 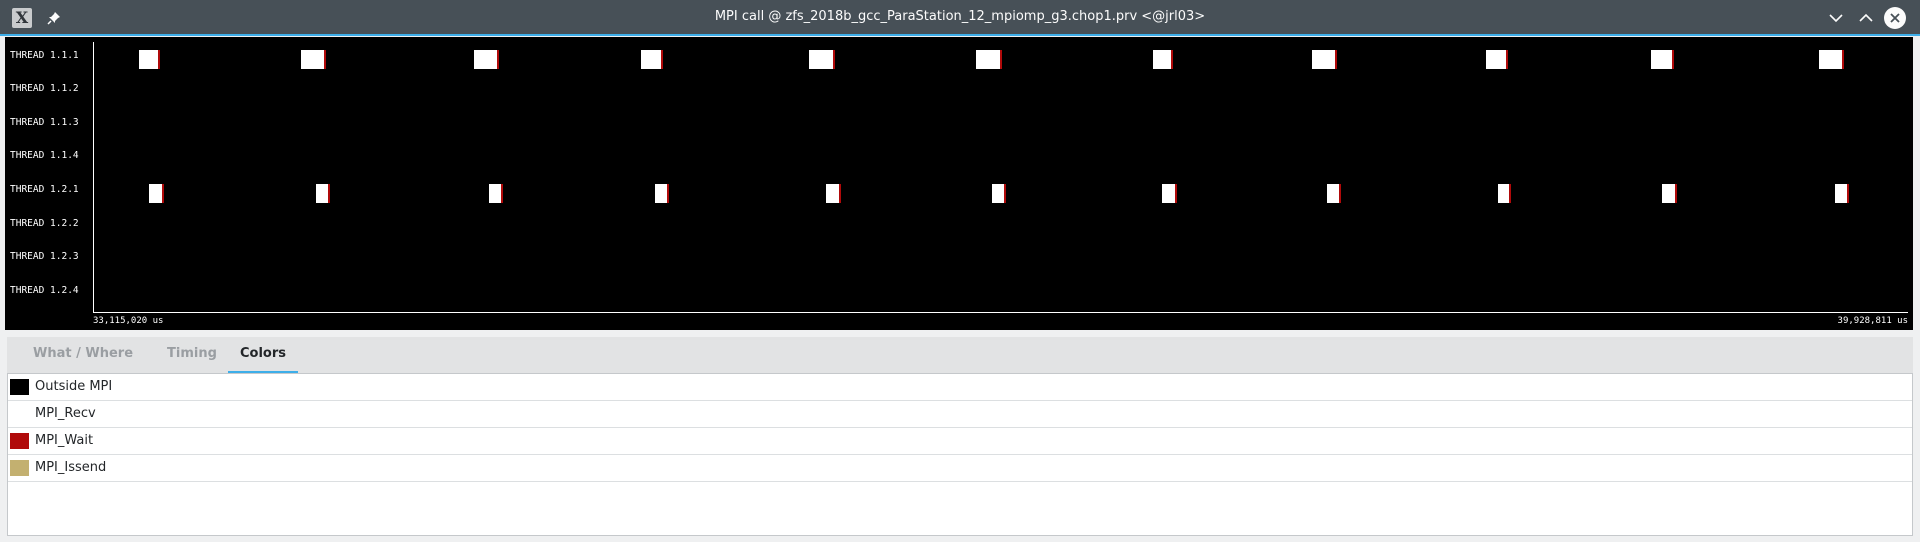 What do you see at coordinates (44, 189) in the screenshot?
I see `thread-label: THREAD 1.2.1` at bounding box center [44, 189].